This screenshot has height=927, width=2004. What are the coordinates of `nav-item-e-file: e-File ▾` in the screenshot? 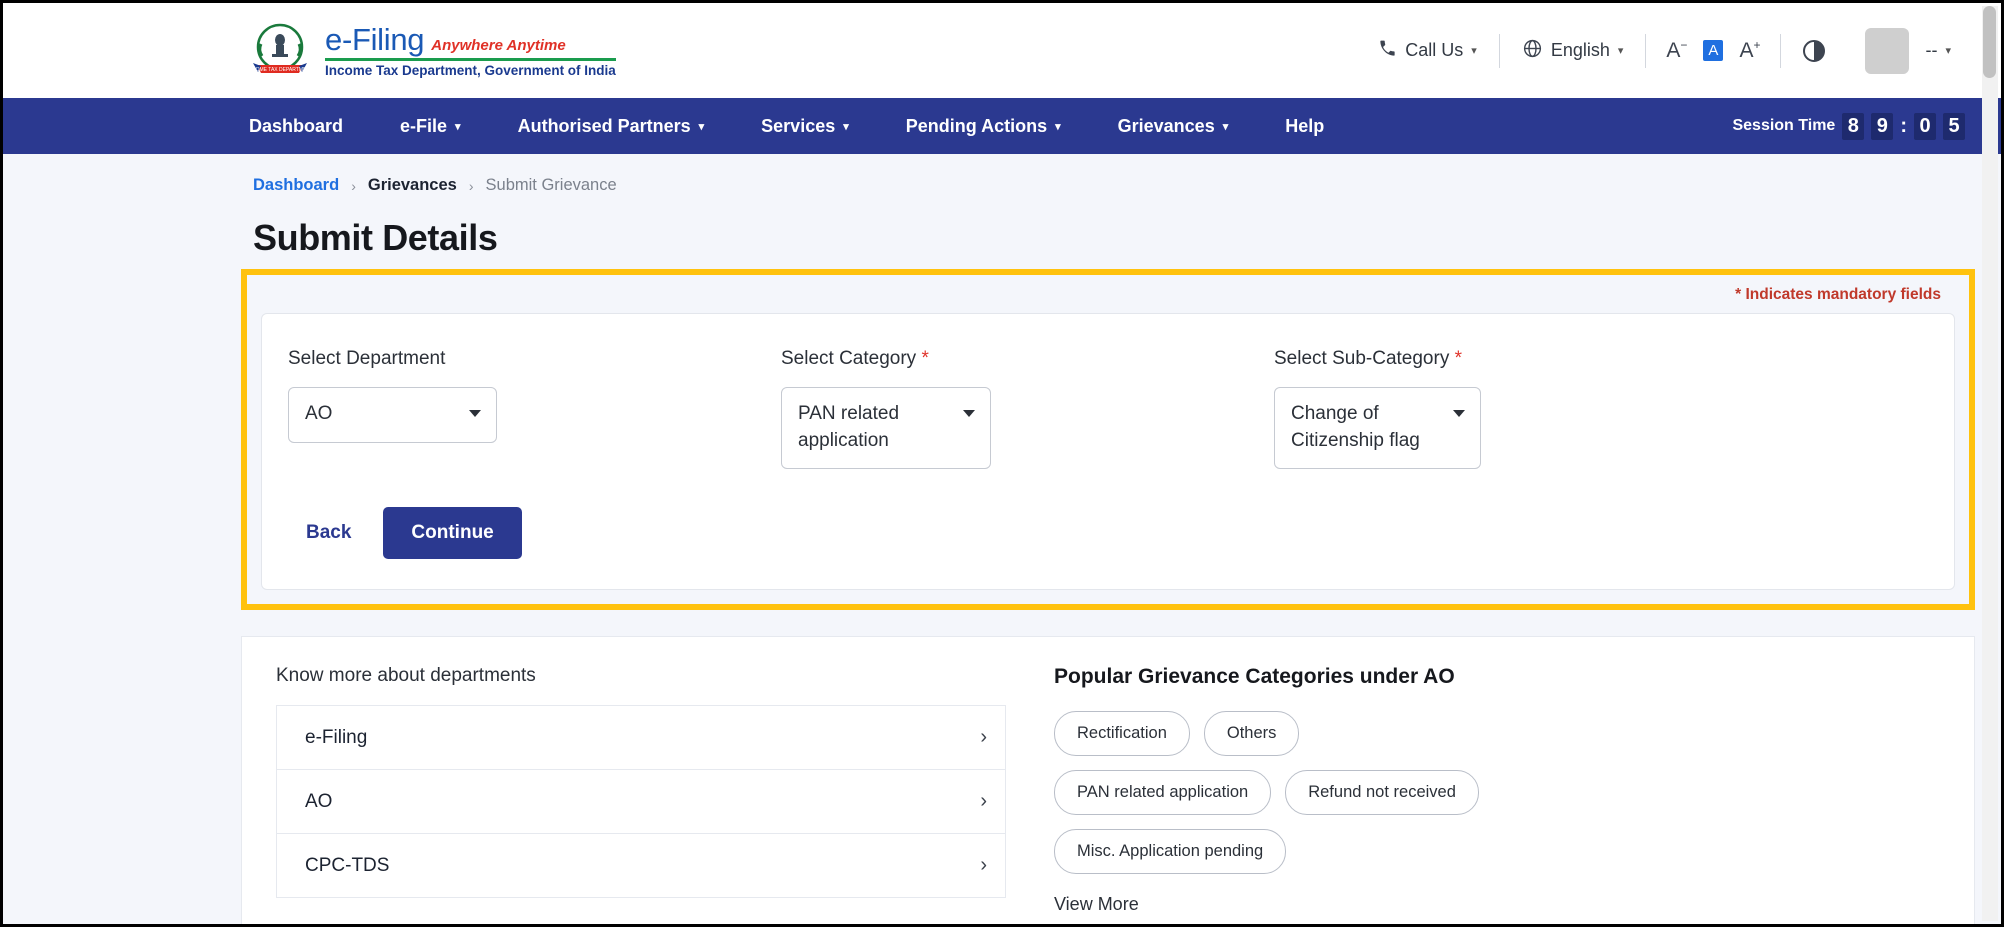 It's located at (430, 126).